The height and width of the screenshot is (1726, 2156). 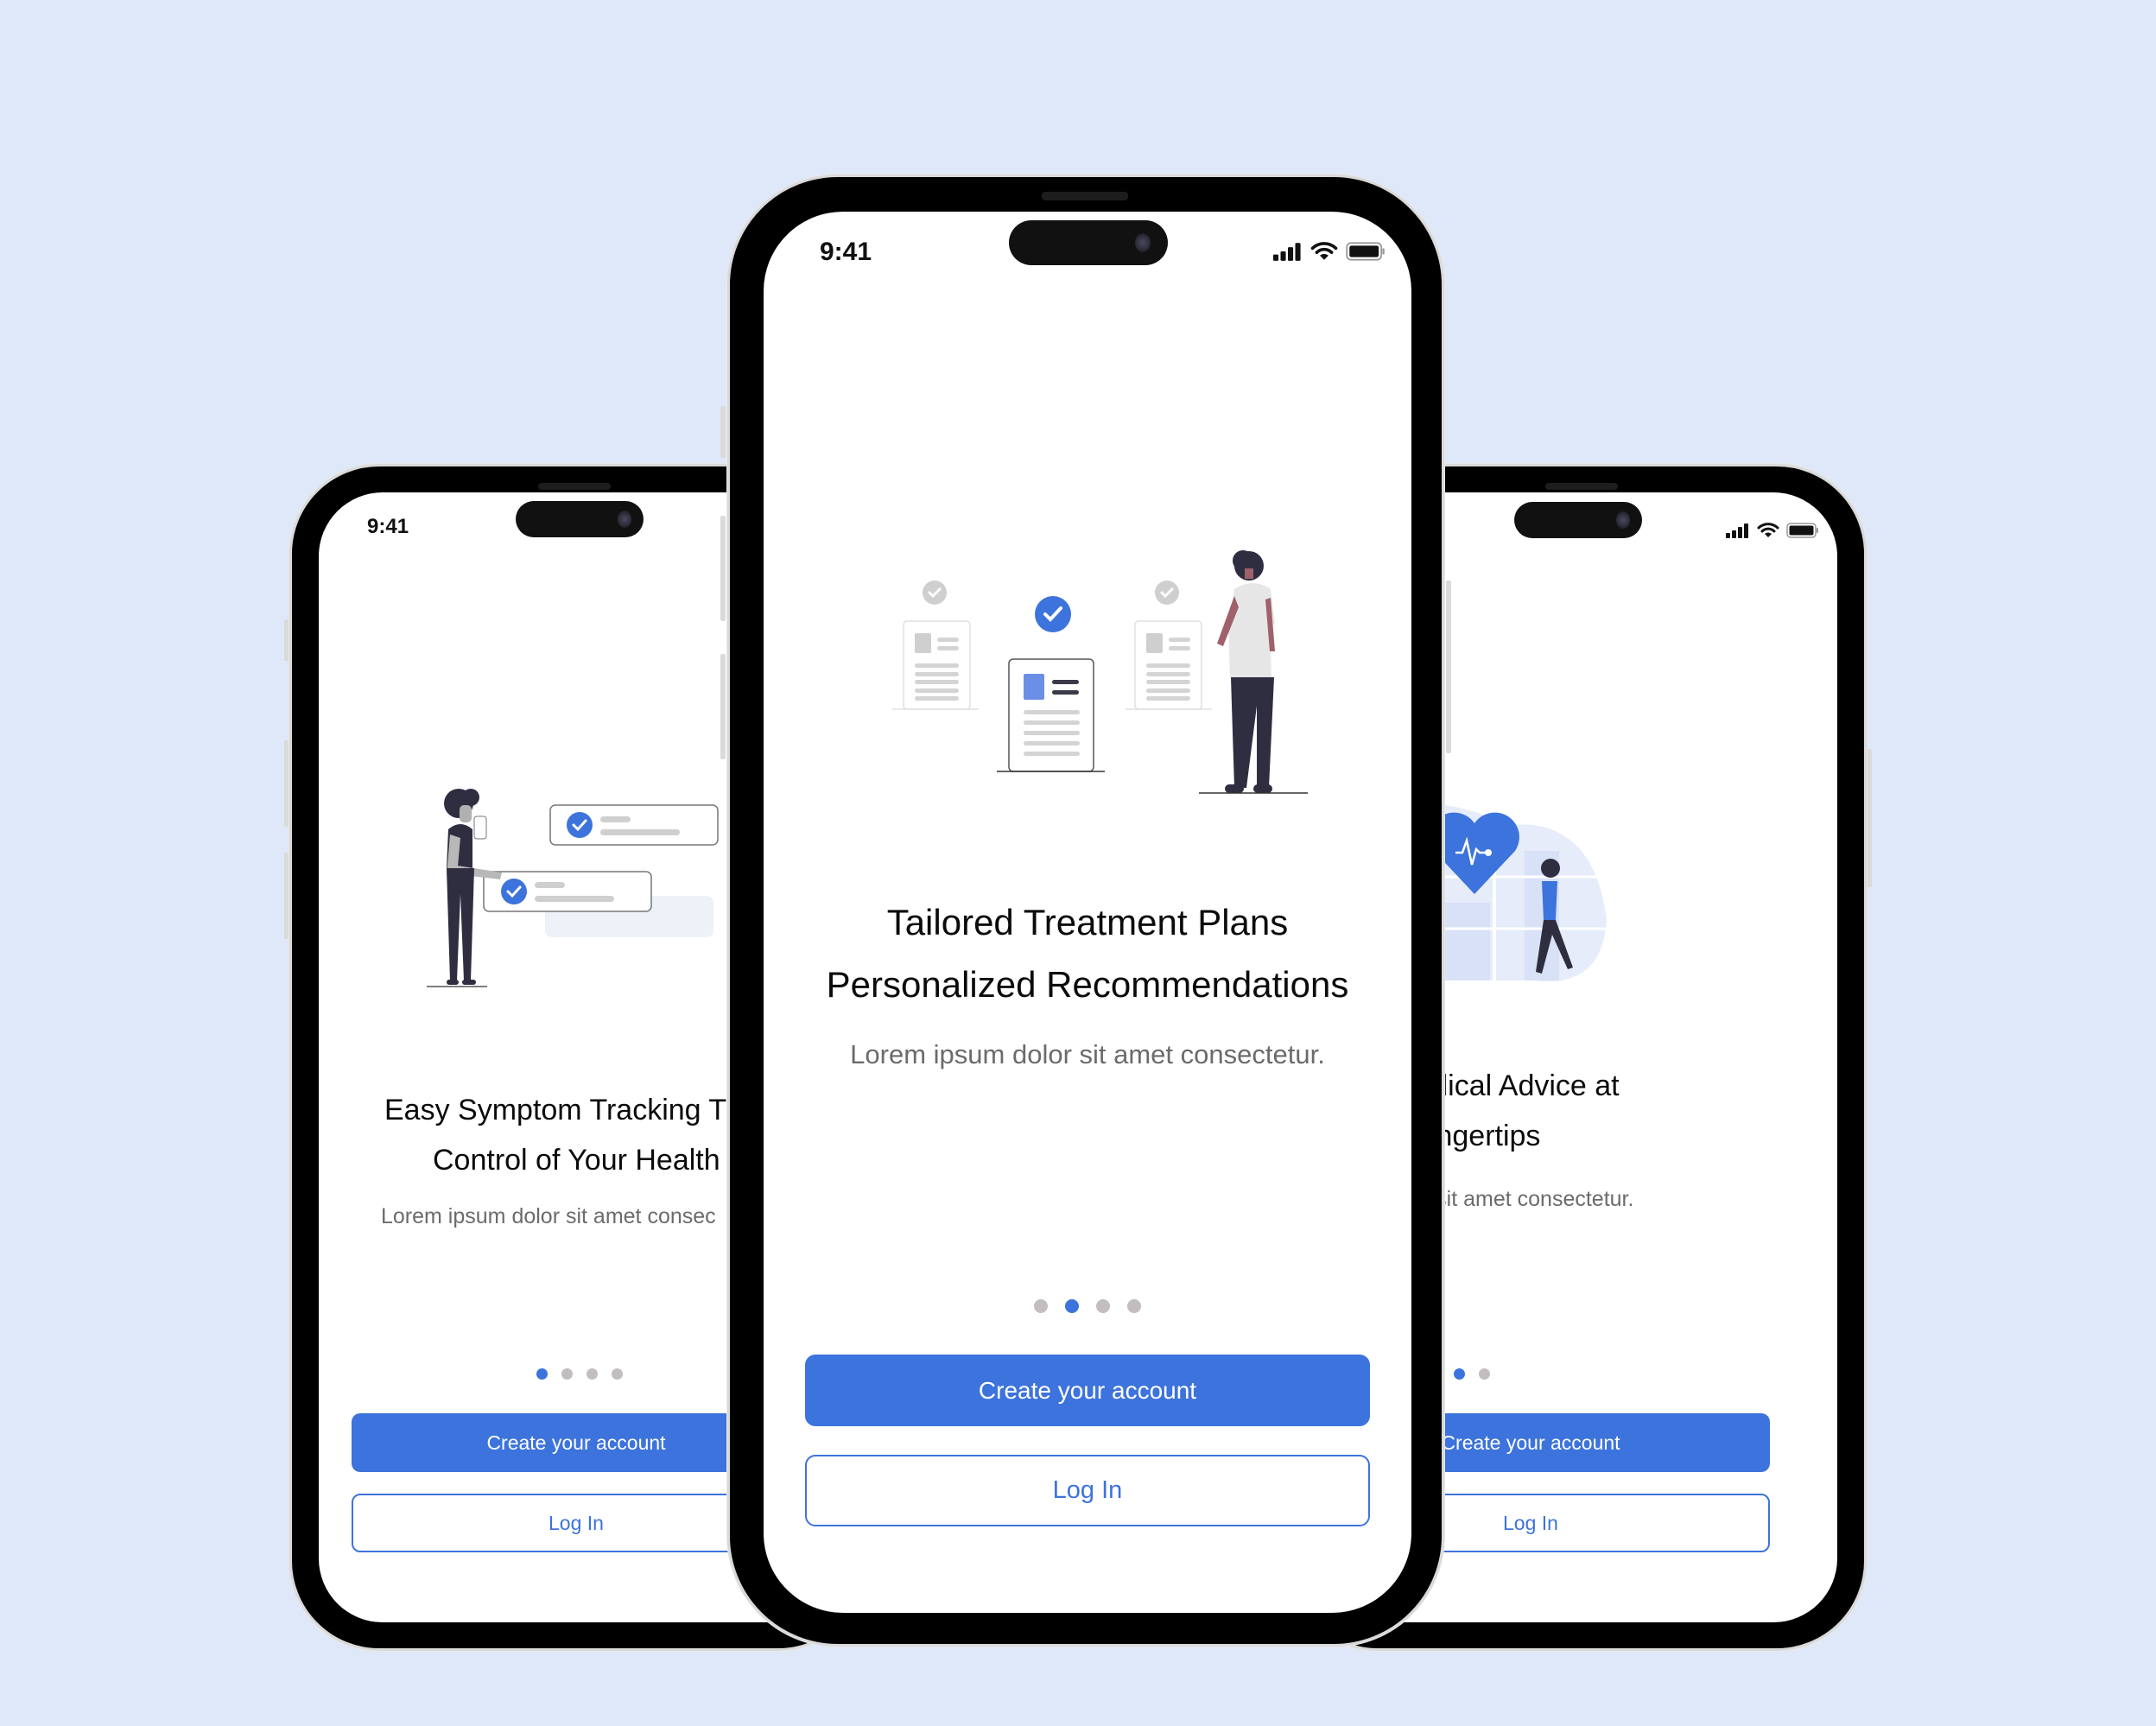 I want to click on title-line: Tailored Treatment Plans, so click(x=1087, y=922).